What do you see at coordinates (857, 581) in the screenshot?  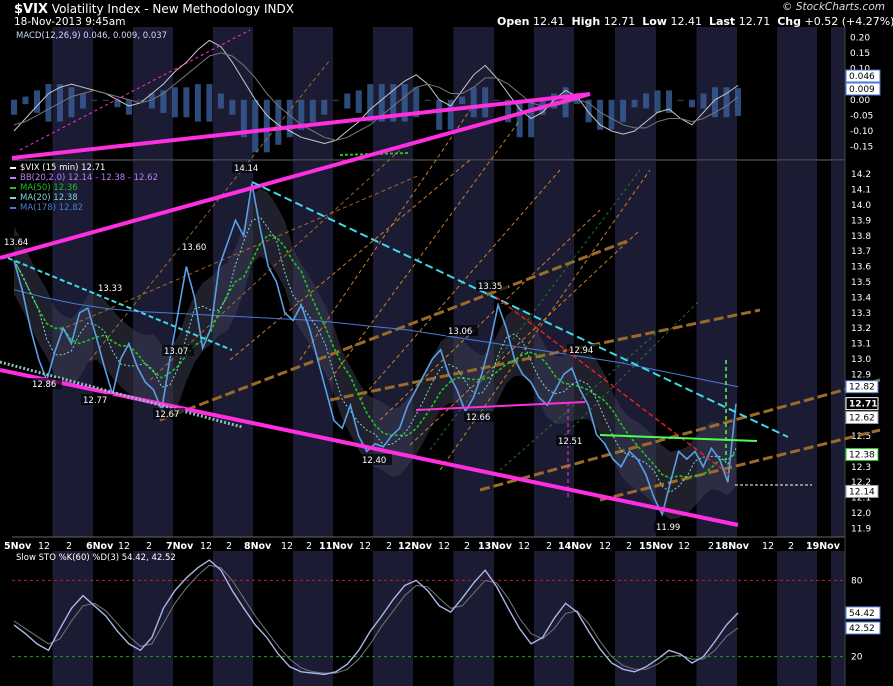 I see `sto-tick-label: 80` at bounding box center [857, 581].